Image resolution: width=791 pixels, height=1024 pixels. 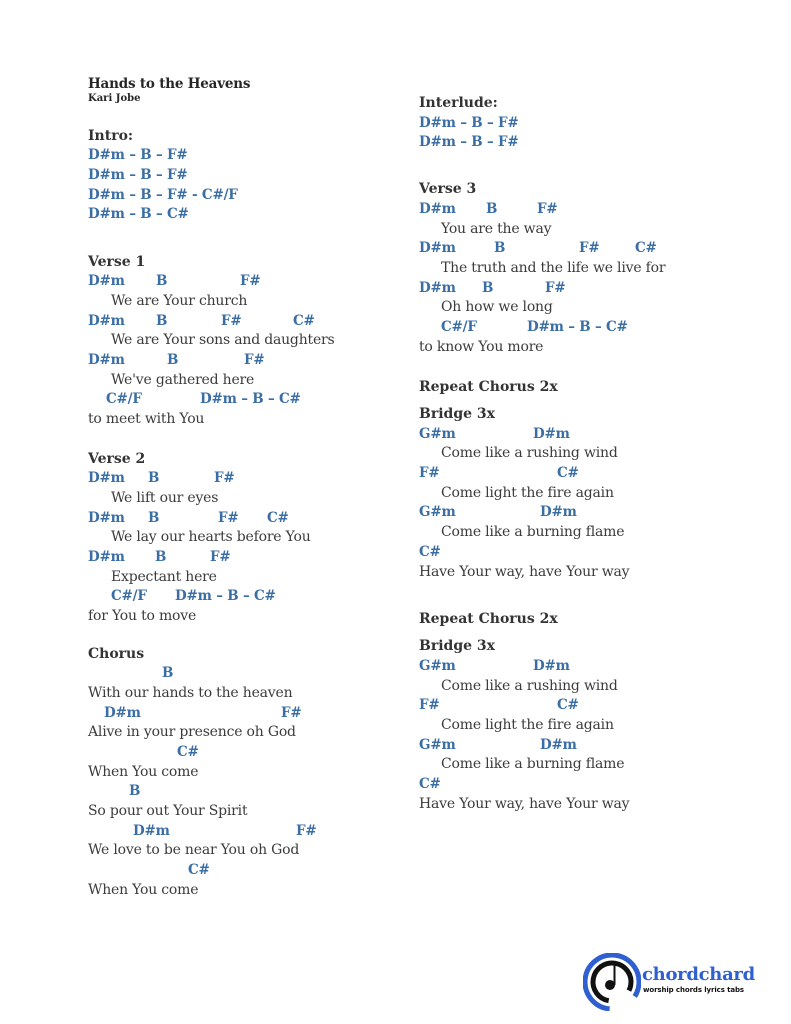 What do you see at coordinates (211, 537) in the screenshot?
I see `lyric-line: We lay our hearts before You` at bounding box center [211, 537].